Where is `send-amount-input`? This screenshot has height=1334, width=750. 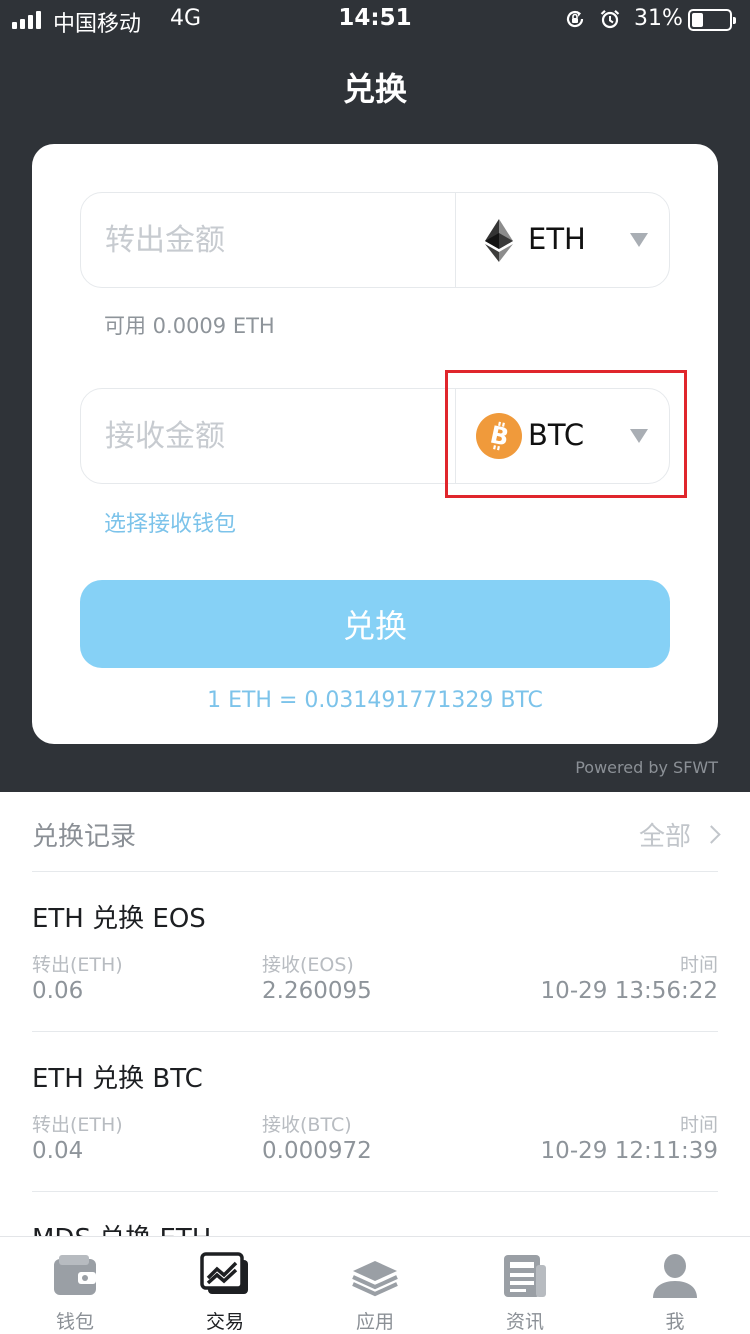 send-amount-input is located at coordinates (268, 240).